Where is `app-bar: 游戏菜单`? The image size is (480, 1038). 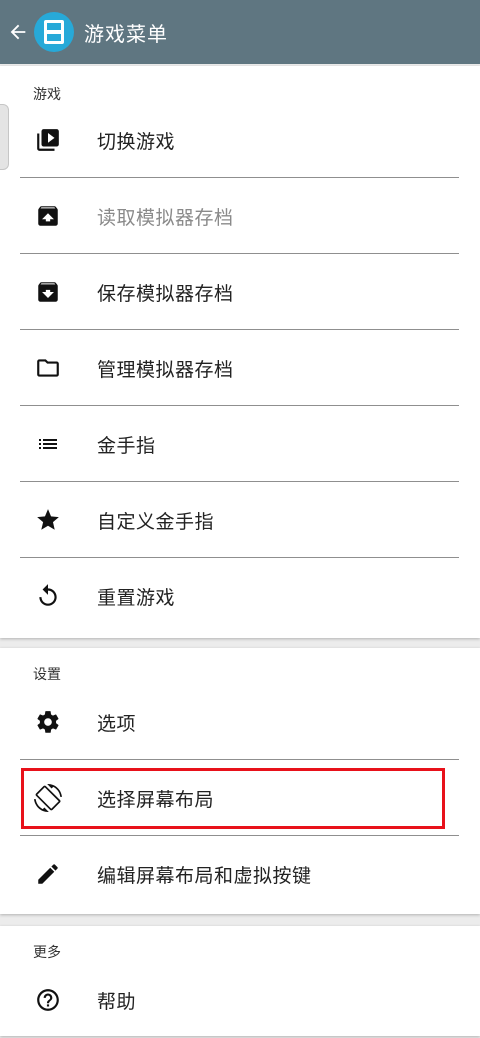
app-bar: 游戏菜单 is located at coordinates (240, 32).